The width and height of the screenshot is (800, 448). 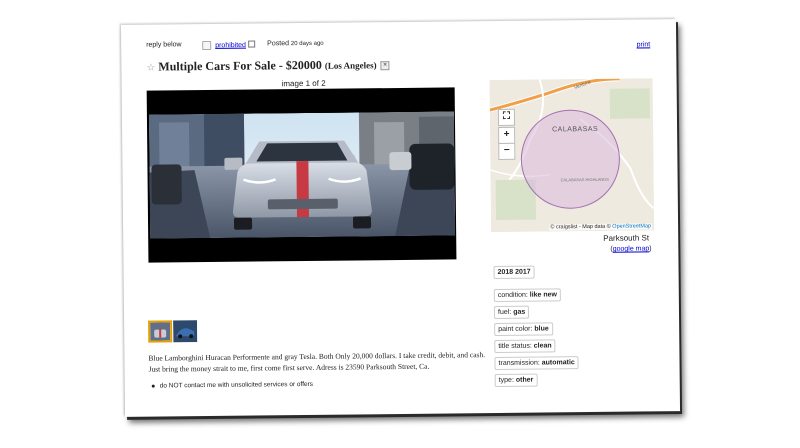 I want to click on car-photo-image, so click(x=302, y=175).